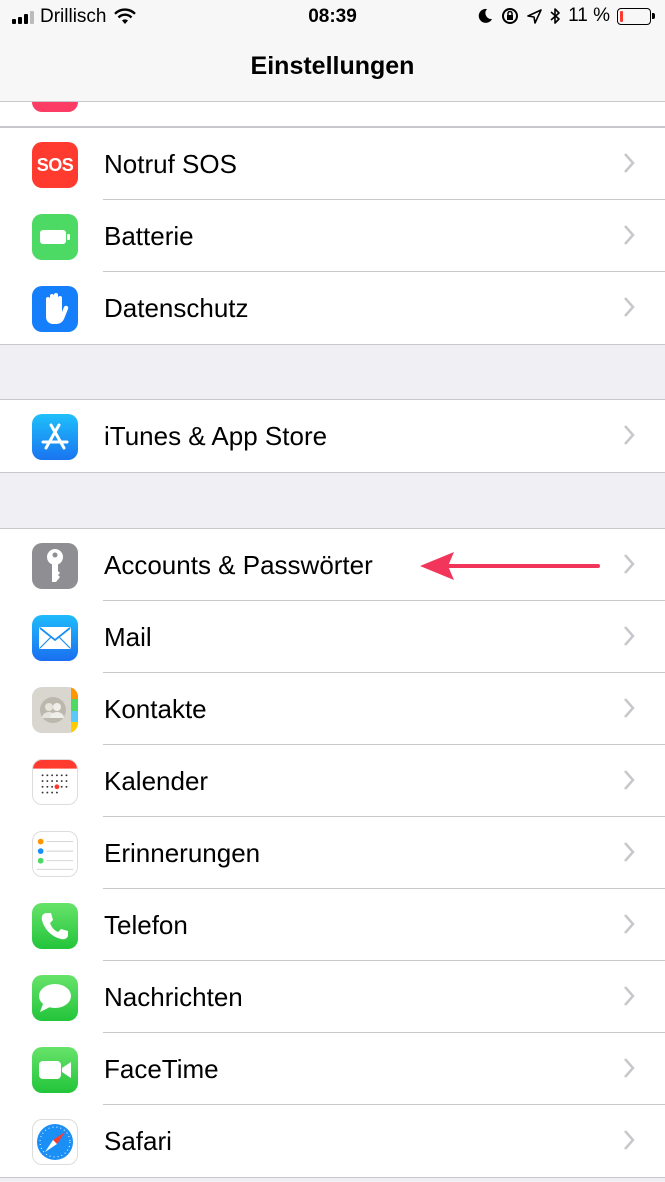 The image size is (665, 1182). I want to click on settings-group-store: iTunes & App Store, so click(332, 436).